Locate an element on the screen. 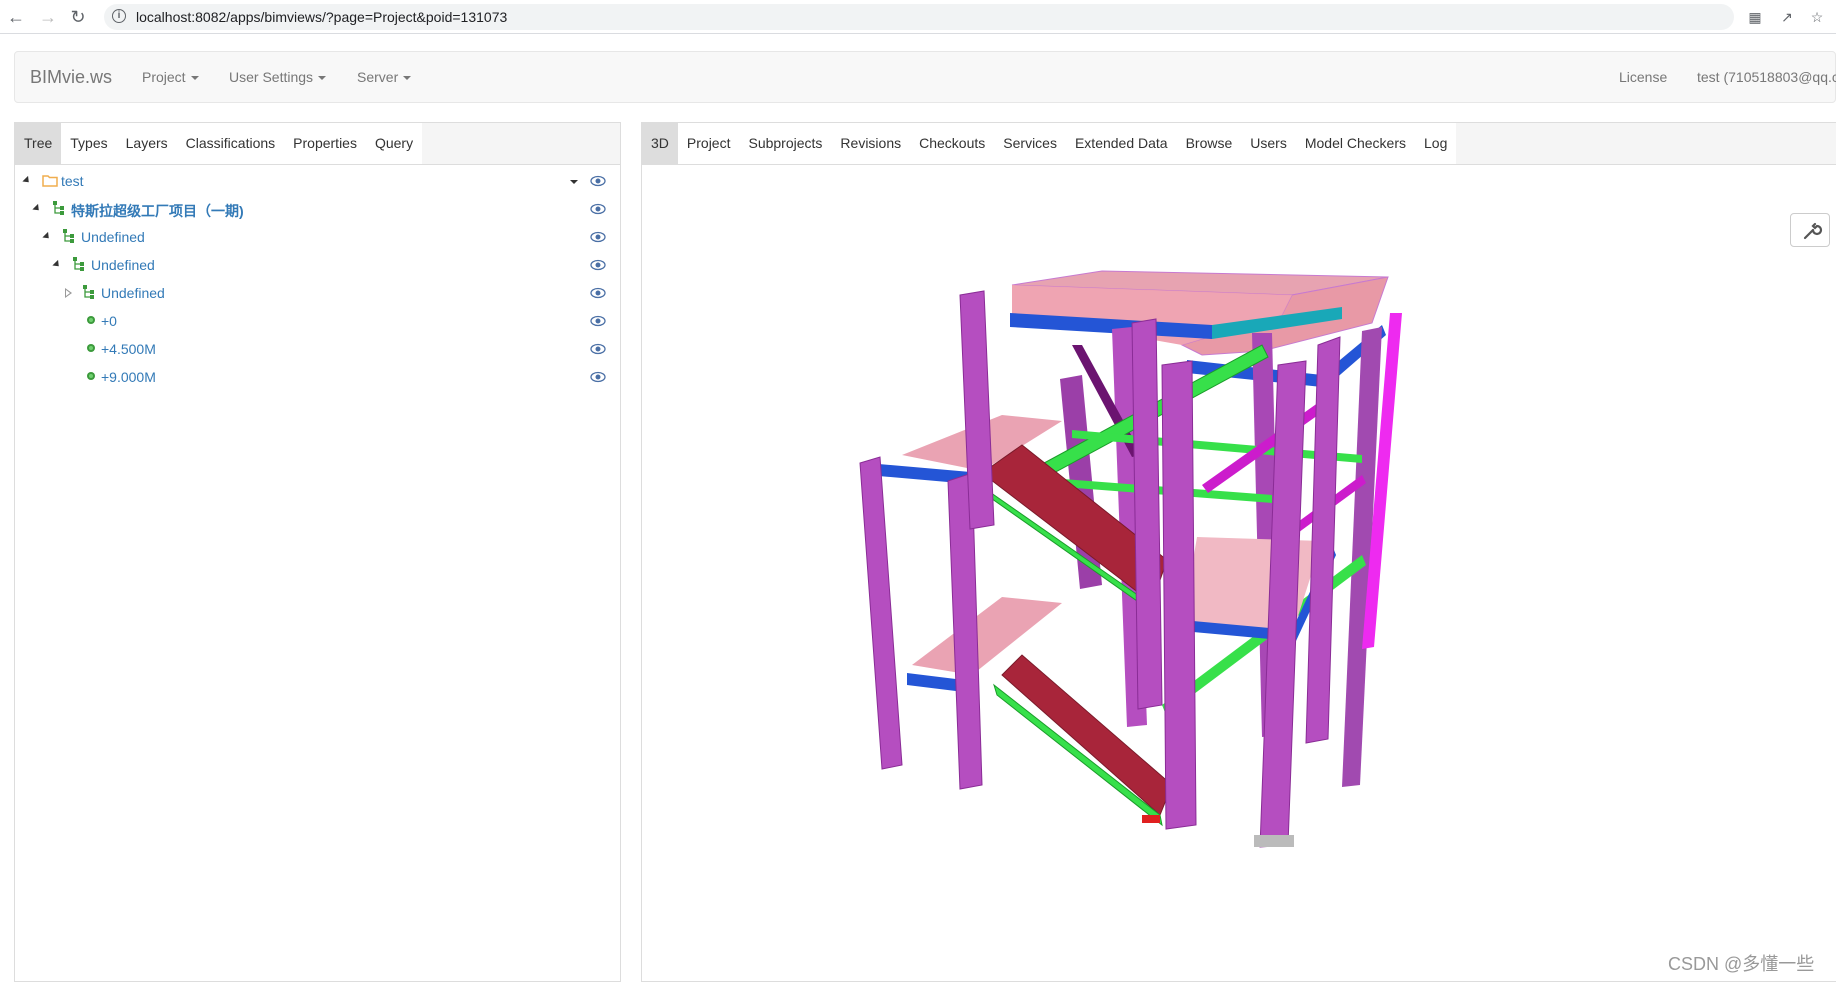 This screenshot has width=1836, height=984. folder-icon is located at coordinates (50, 181).